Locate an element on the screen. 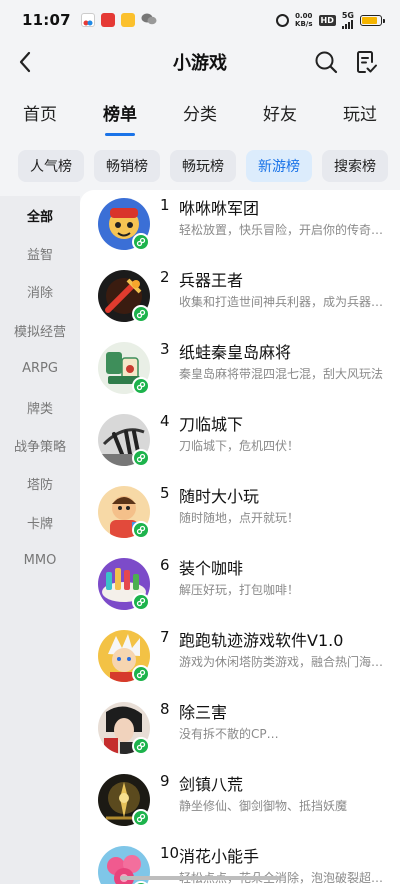 The height and width of the screenshot is (884, 400). category-arpg: ARPG is located at coordinates (40, 369).